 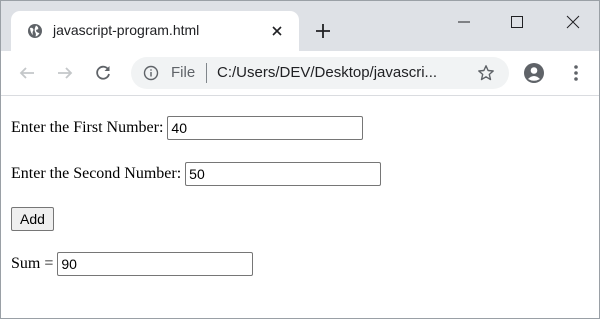 What do you see at coordinates (464, 22) in the screenshot?
I see `minimize-icon` at bounding box center [464, 22].